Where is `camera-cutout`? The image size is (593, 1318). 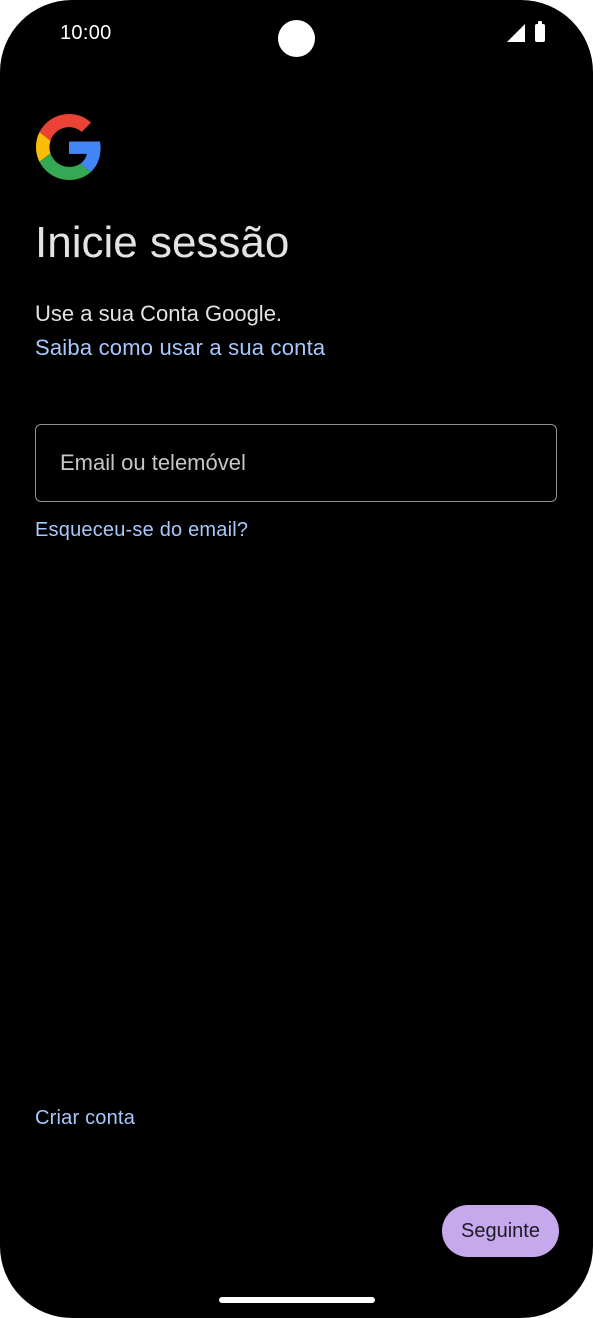
camera-cutout is located at coordinates (296, 38).